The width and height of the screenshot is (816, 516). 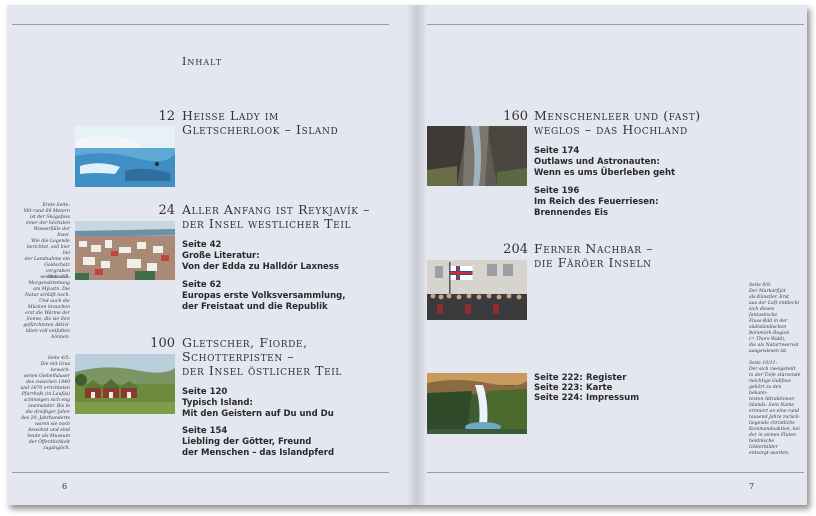 I want to click on back-matter-page: Seite 224:, so click(x=558, y=398).